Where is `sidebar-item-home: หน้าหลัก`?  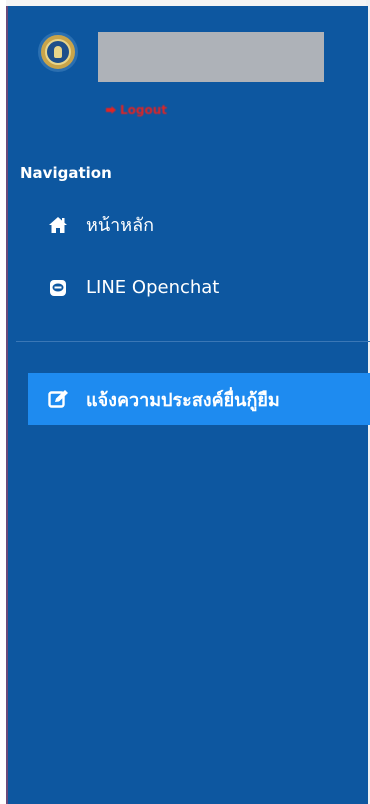
sidebar-item-home: หน้าหลัก is located at coordinates (101, 224).